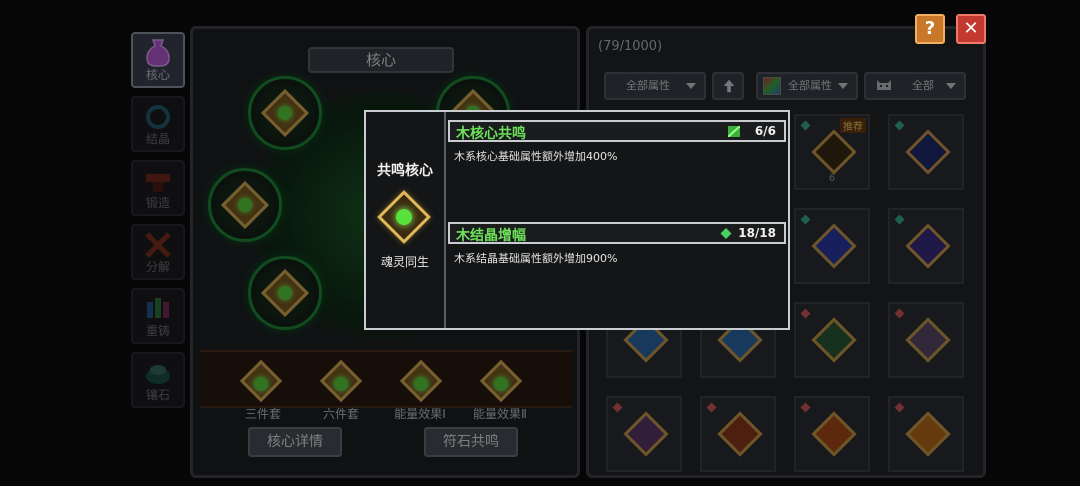 This screenshot has width=1080, height=486. I want to click on bonus-count: 6/6, so click(765, 131).